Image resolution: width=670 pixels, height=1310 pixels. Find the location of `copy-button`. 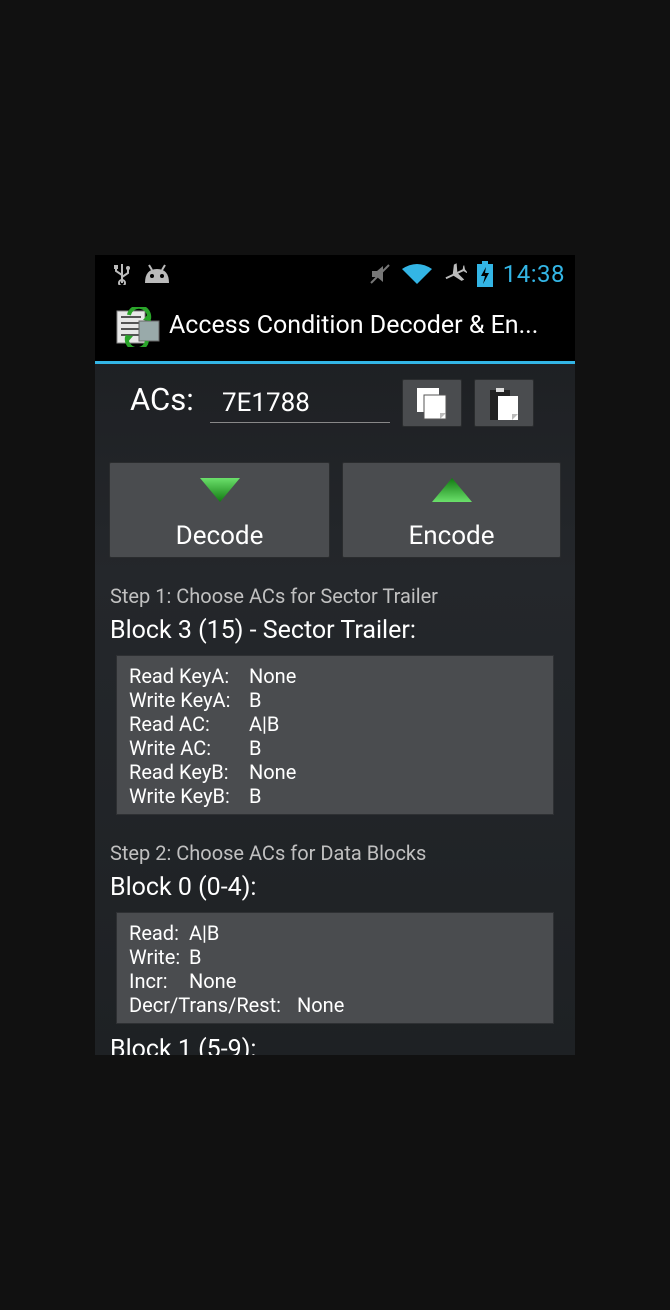

copy-button is located at coordinates (432, 403).